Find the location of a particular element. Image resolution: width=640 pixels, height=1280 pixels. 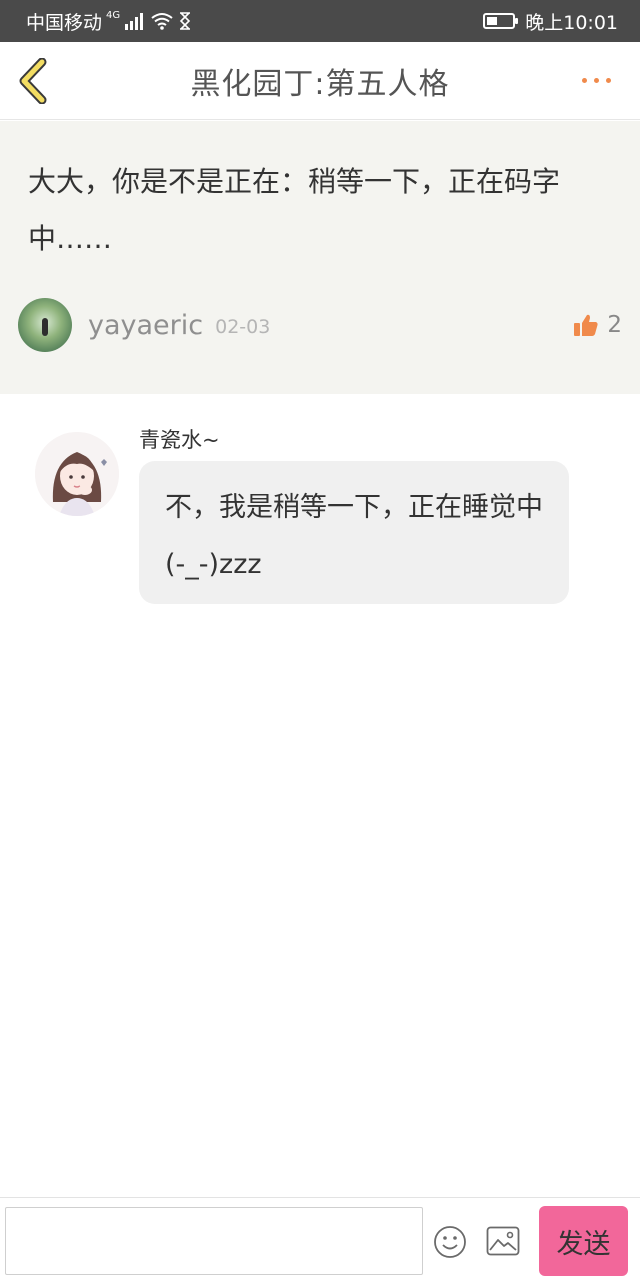

hourglass-icon is located at coordinates (185, 21).